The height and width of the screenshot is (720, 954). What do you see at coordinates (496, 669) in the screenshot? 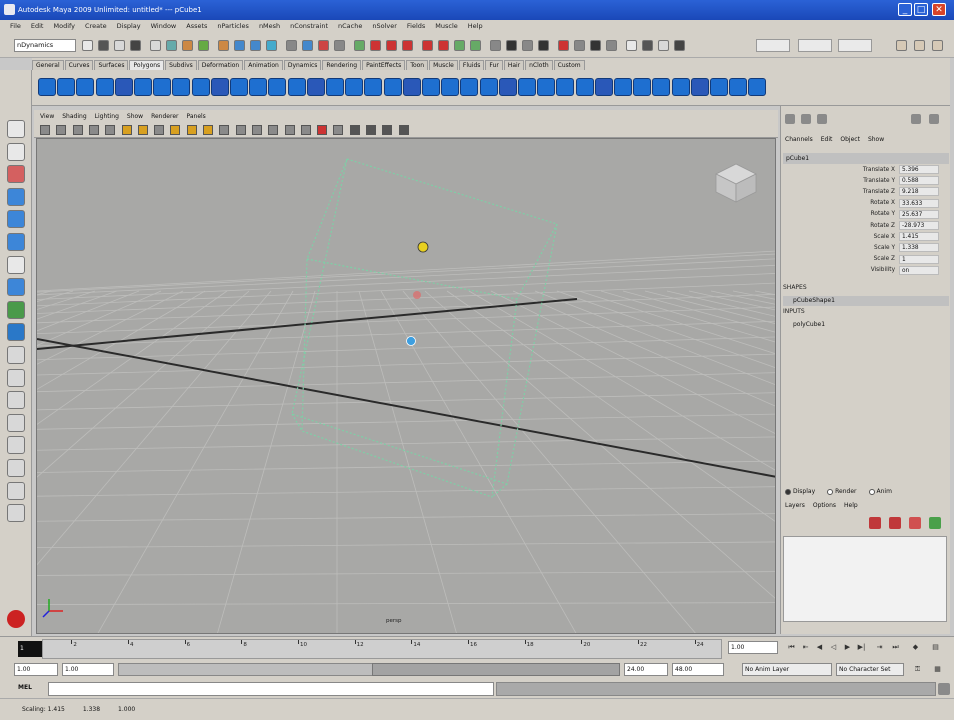
I see `range-slider-handle` at bounding box center [496, 669].